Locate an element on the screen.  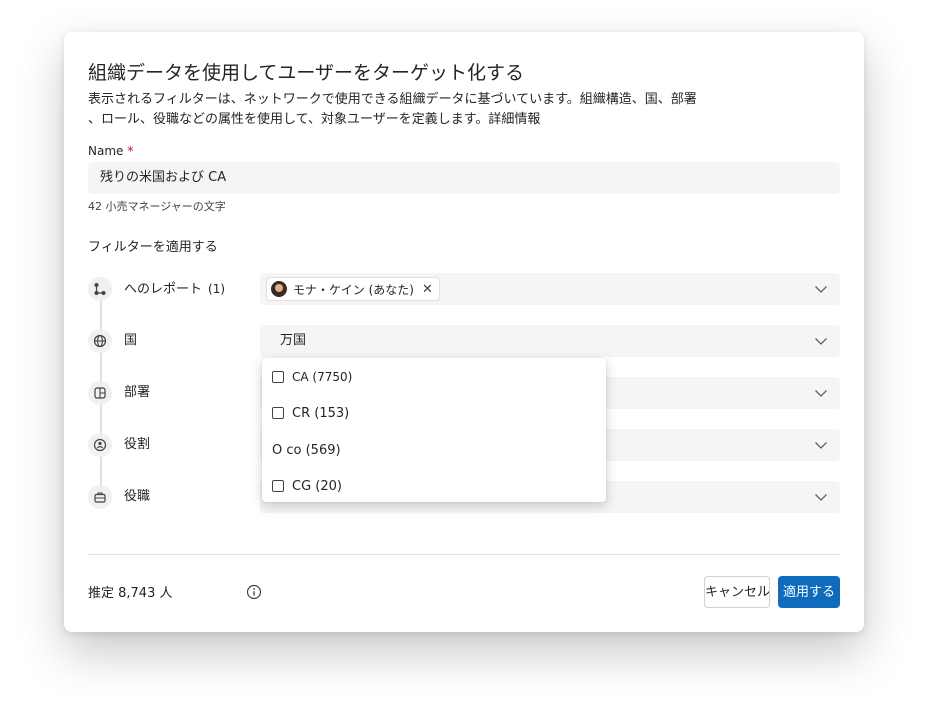
character-count: 42 小売マネージャーの文字 is located at coordinates (157, 206).